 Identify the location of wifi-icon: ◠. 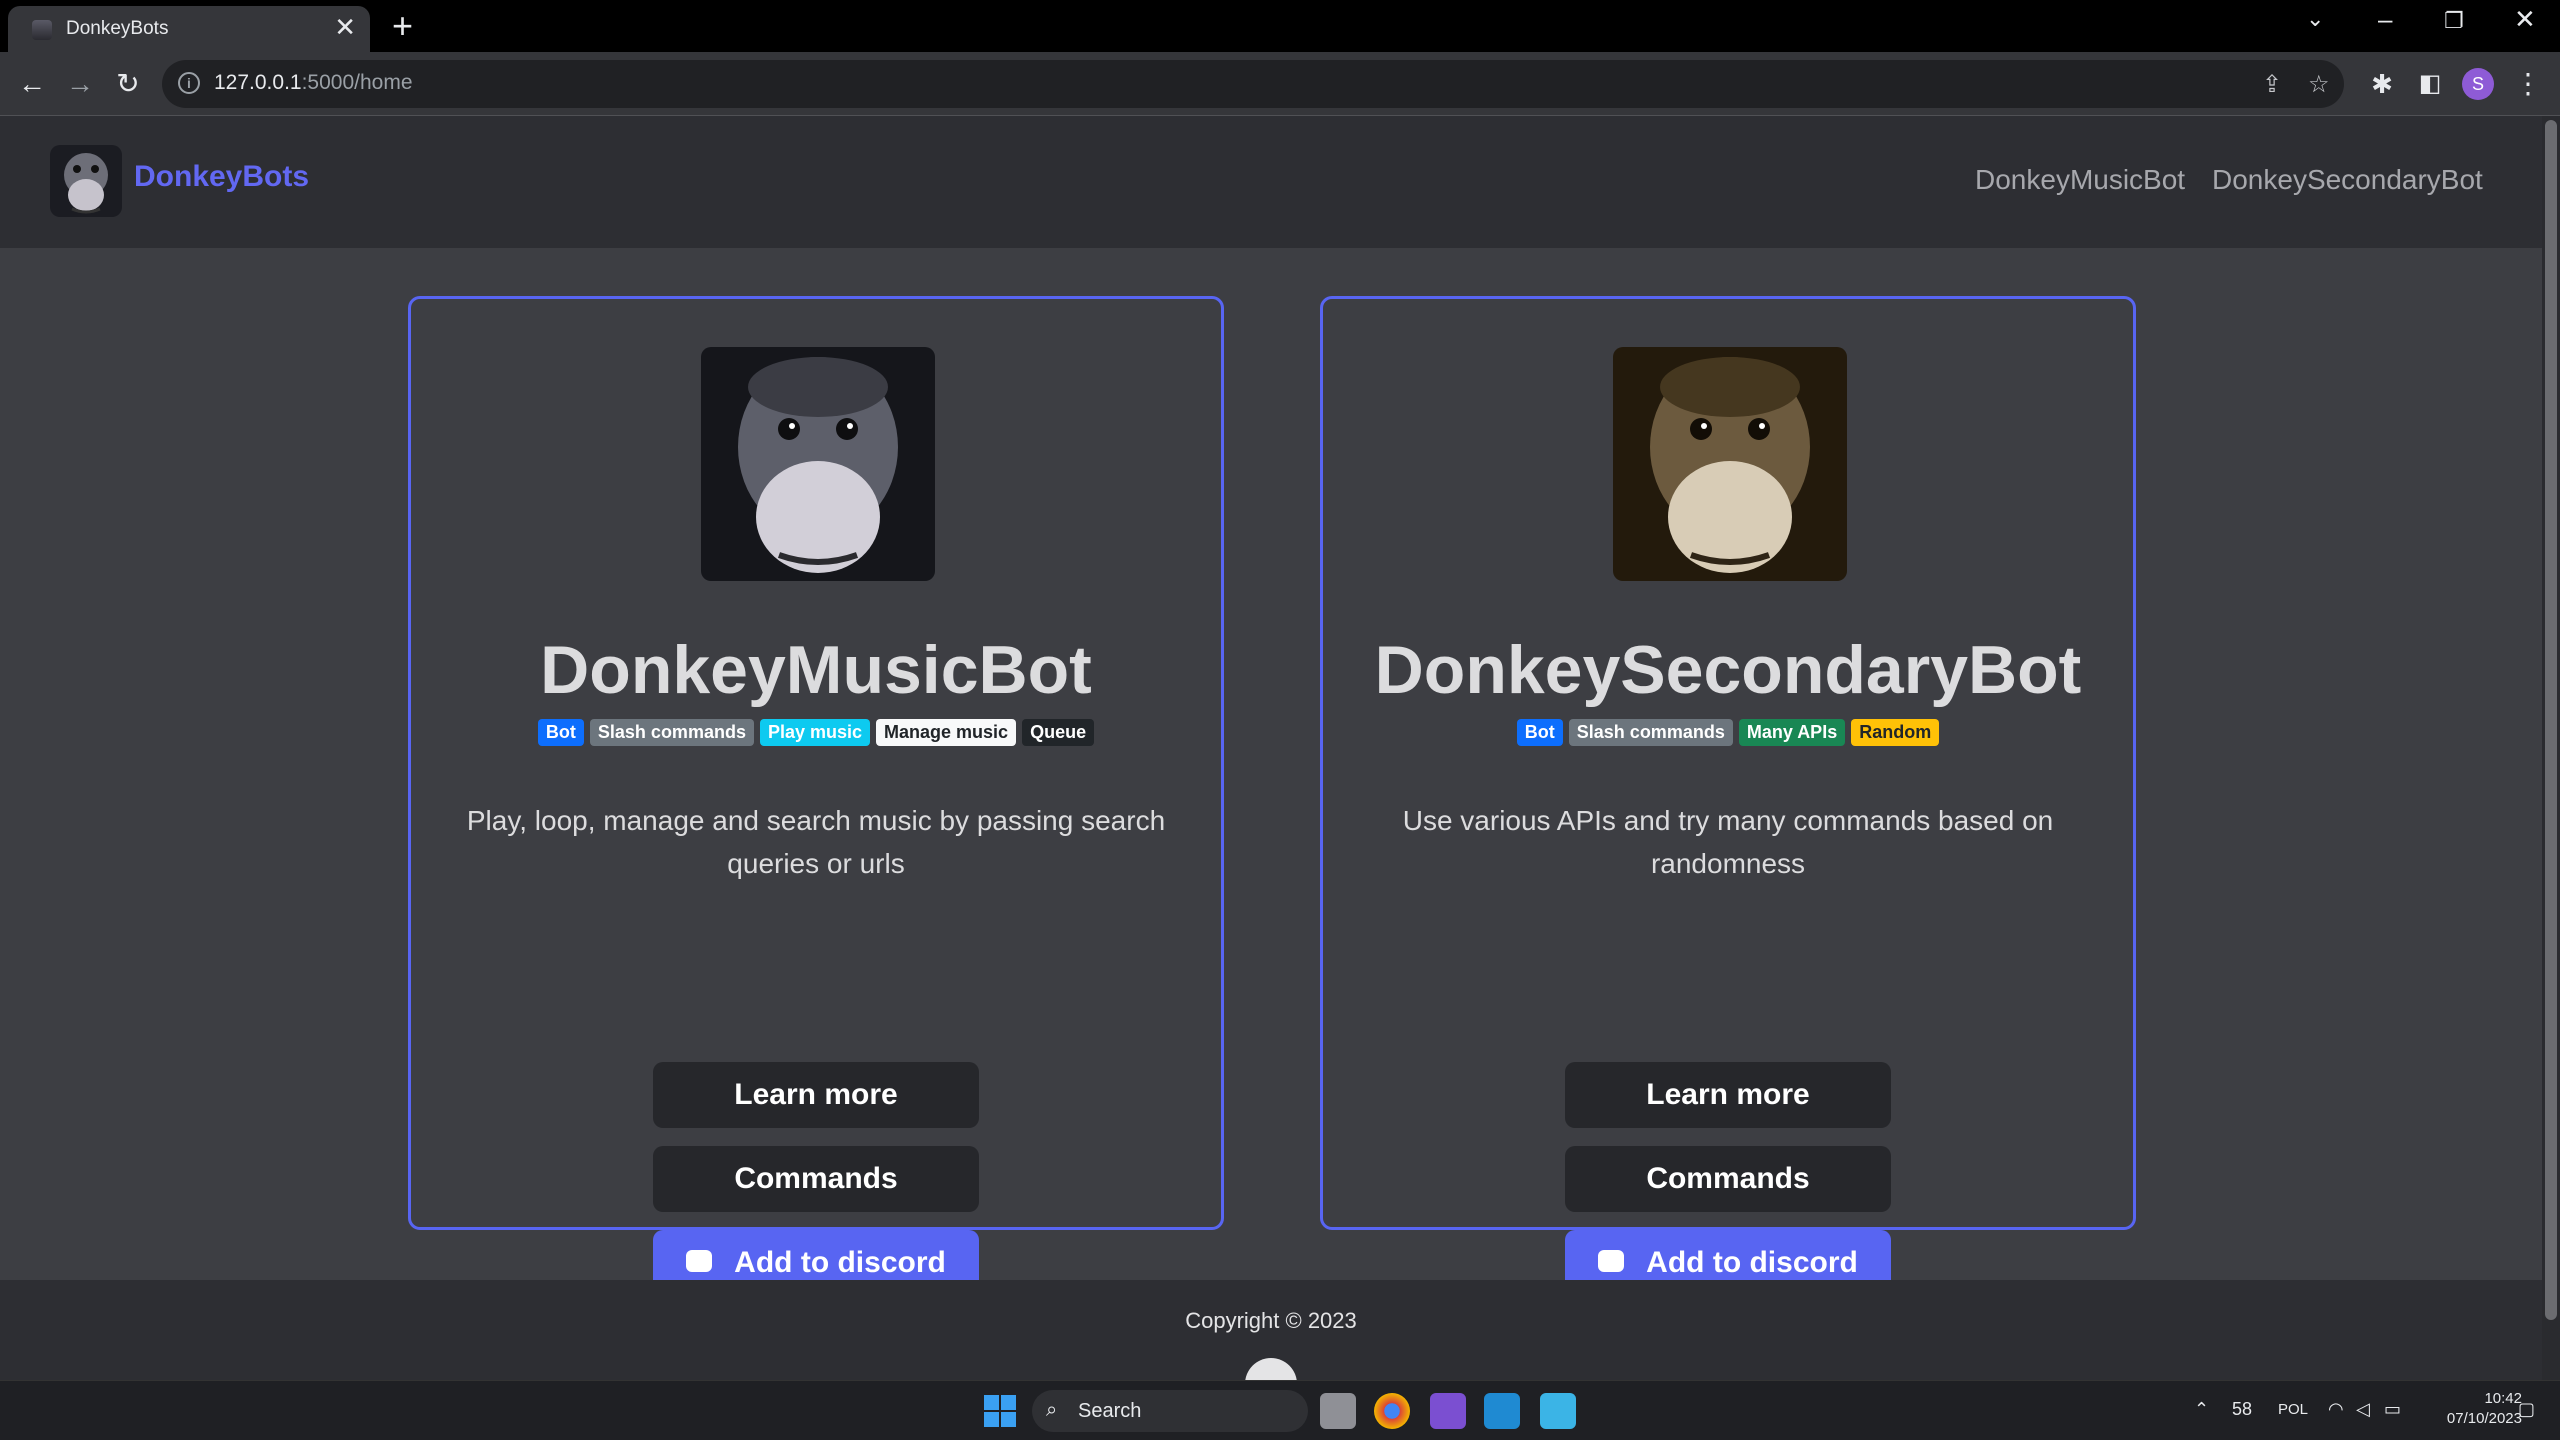
(2336, 1409).